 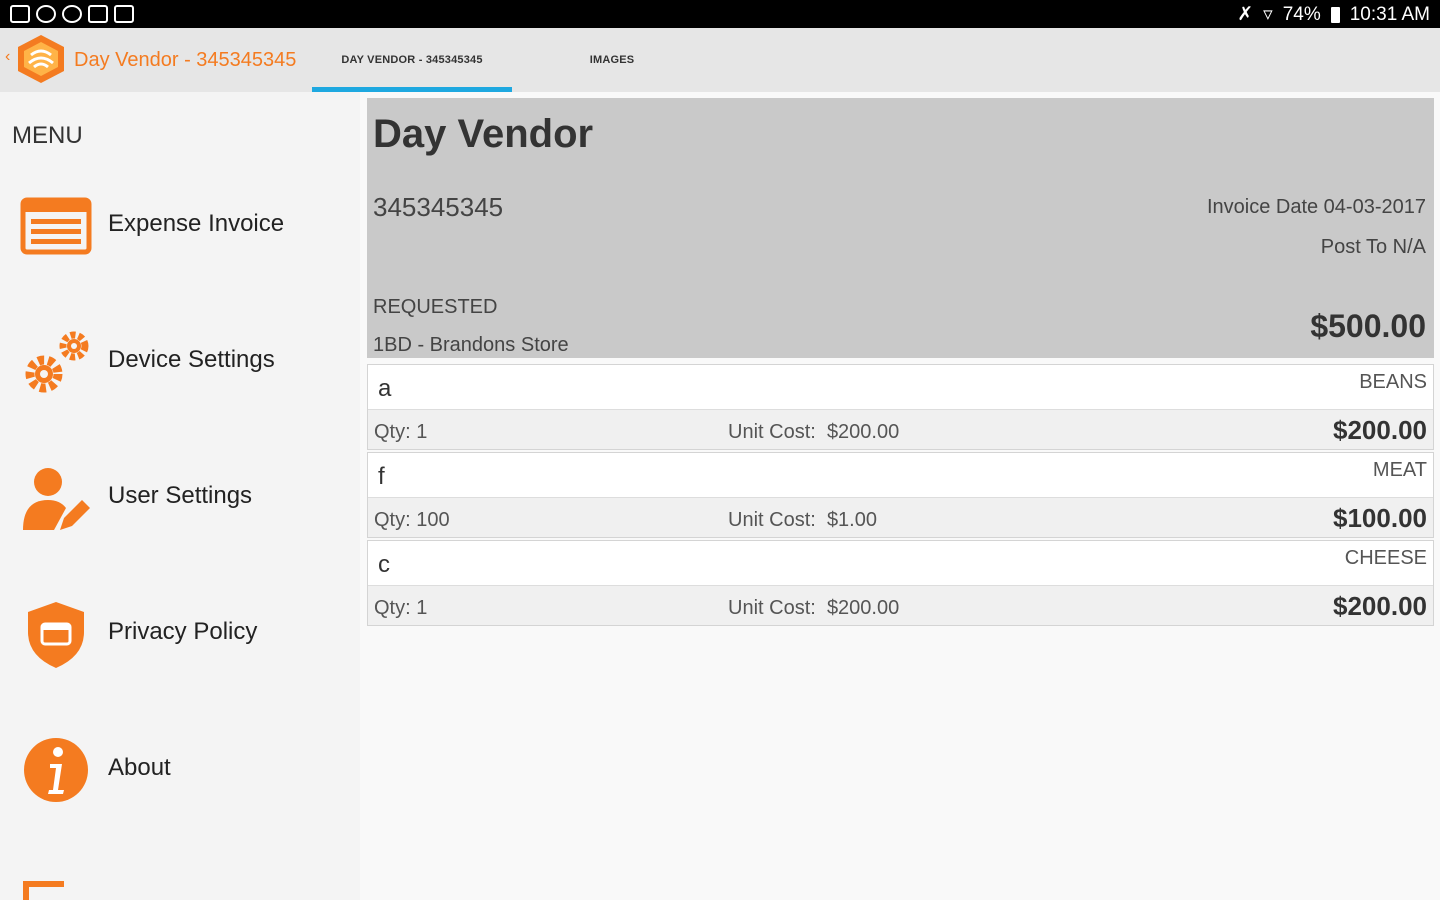 I want to click on sidebar-item-label: Expense Invoice, so click(x=196, y=223).